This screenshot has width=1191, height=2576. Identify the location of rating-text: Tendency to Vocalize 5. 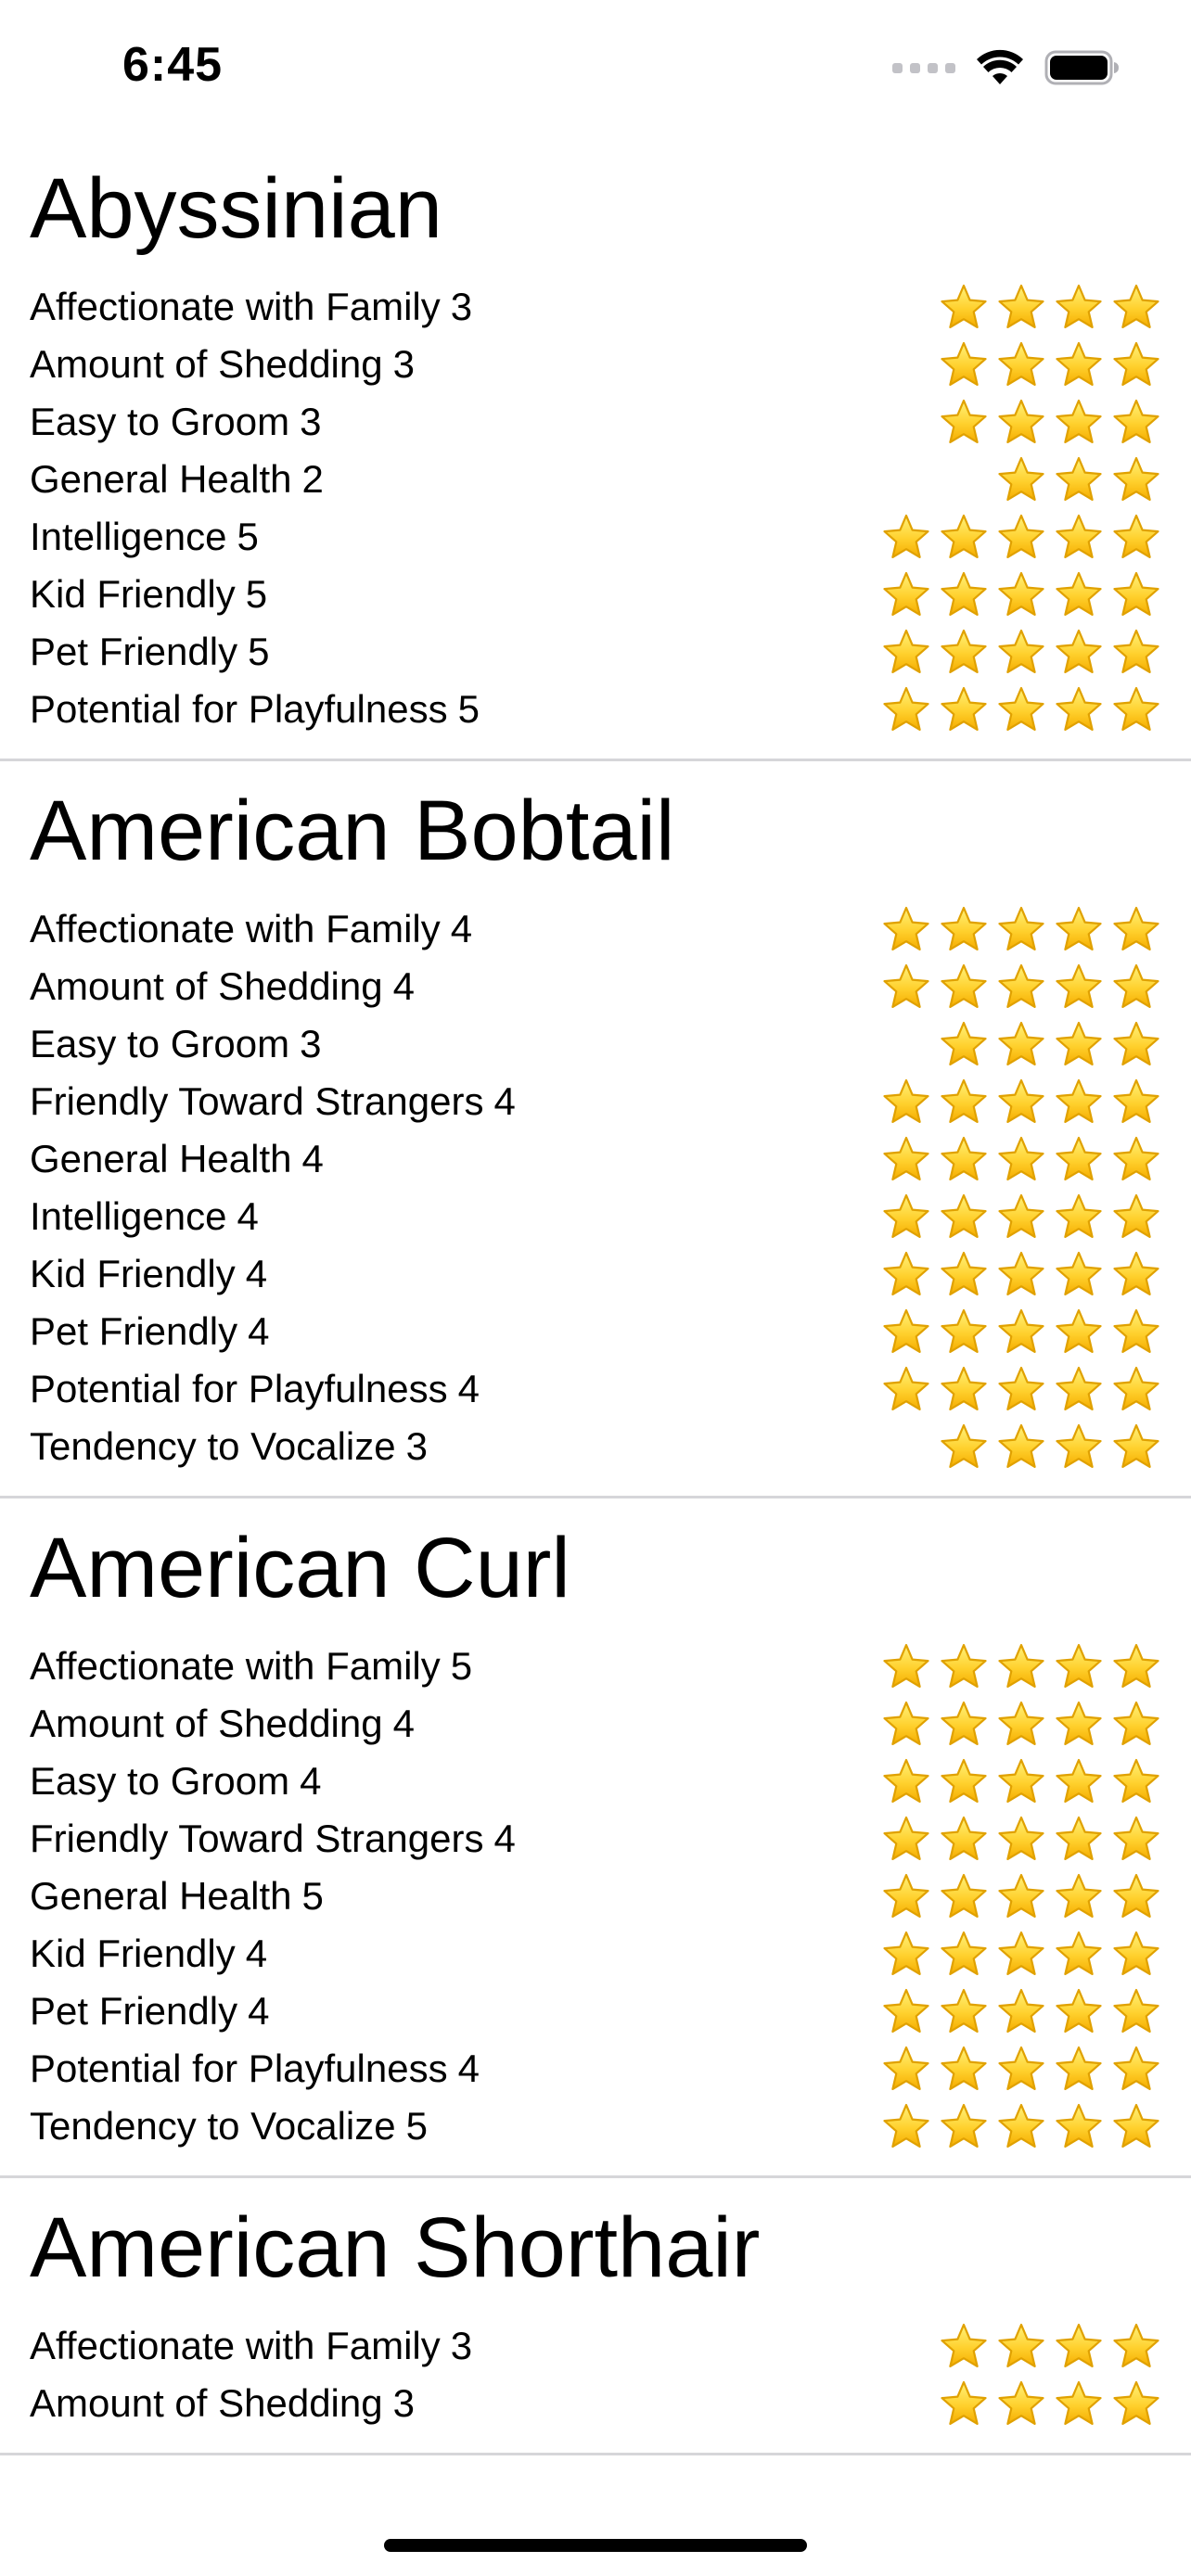
(229, 2126).